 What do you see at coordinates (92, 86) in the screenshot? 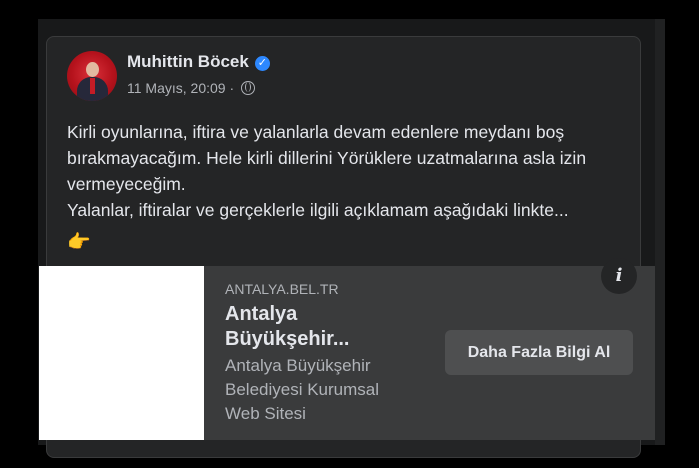
I see `avatar-tie` at bounding box center [92, 86].